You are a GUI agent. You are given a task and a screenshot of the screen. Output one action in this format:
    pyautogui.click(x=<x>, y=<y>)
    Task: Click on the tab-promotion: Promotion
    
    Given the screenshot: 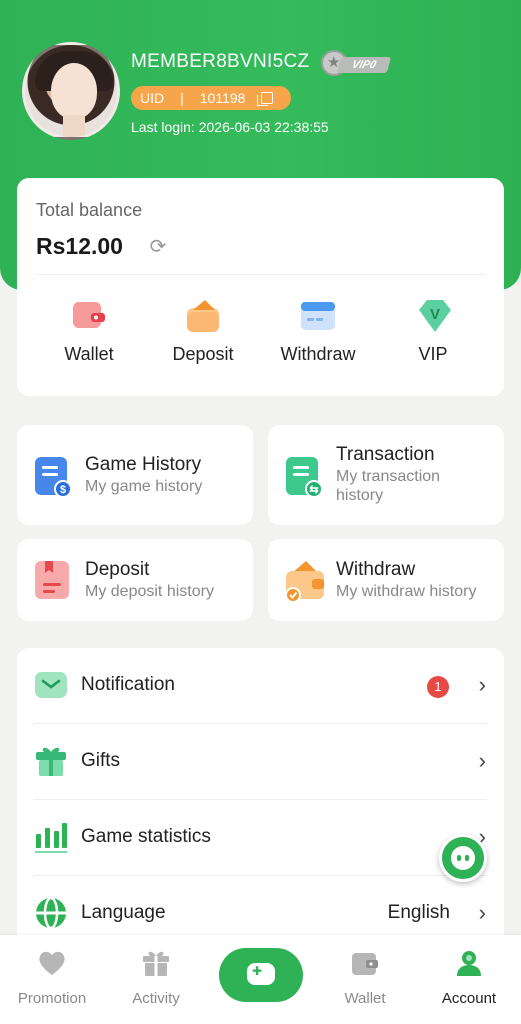 What is the action you would take?
    pyautogui.click(x=52, y=978)
    